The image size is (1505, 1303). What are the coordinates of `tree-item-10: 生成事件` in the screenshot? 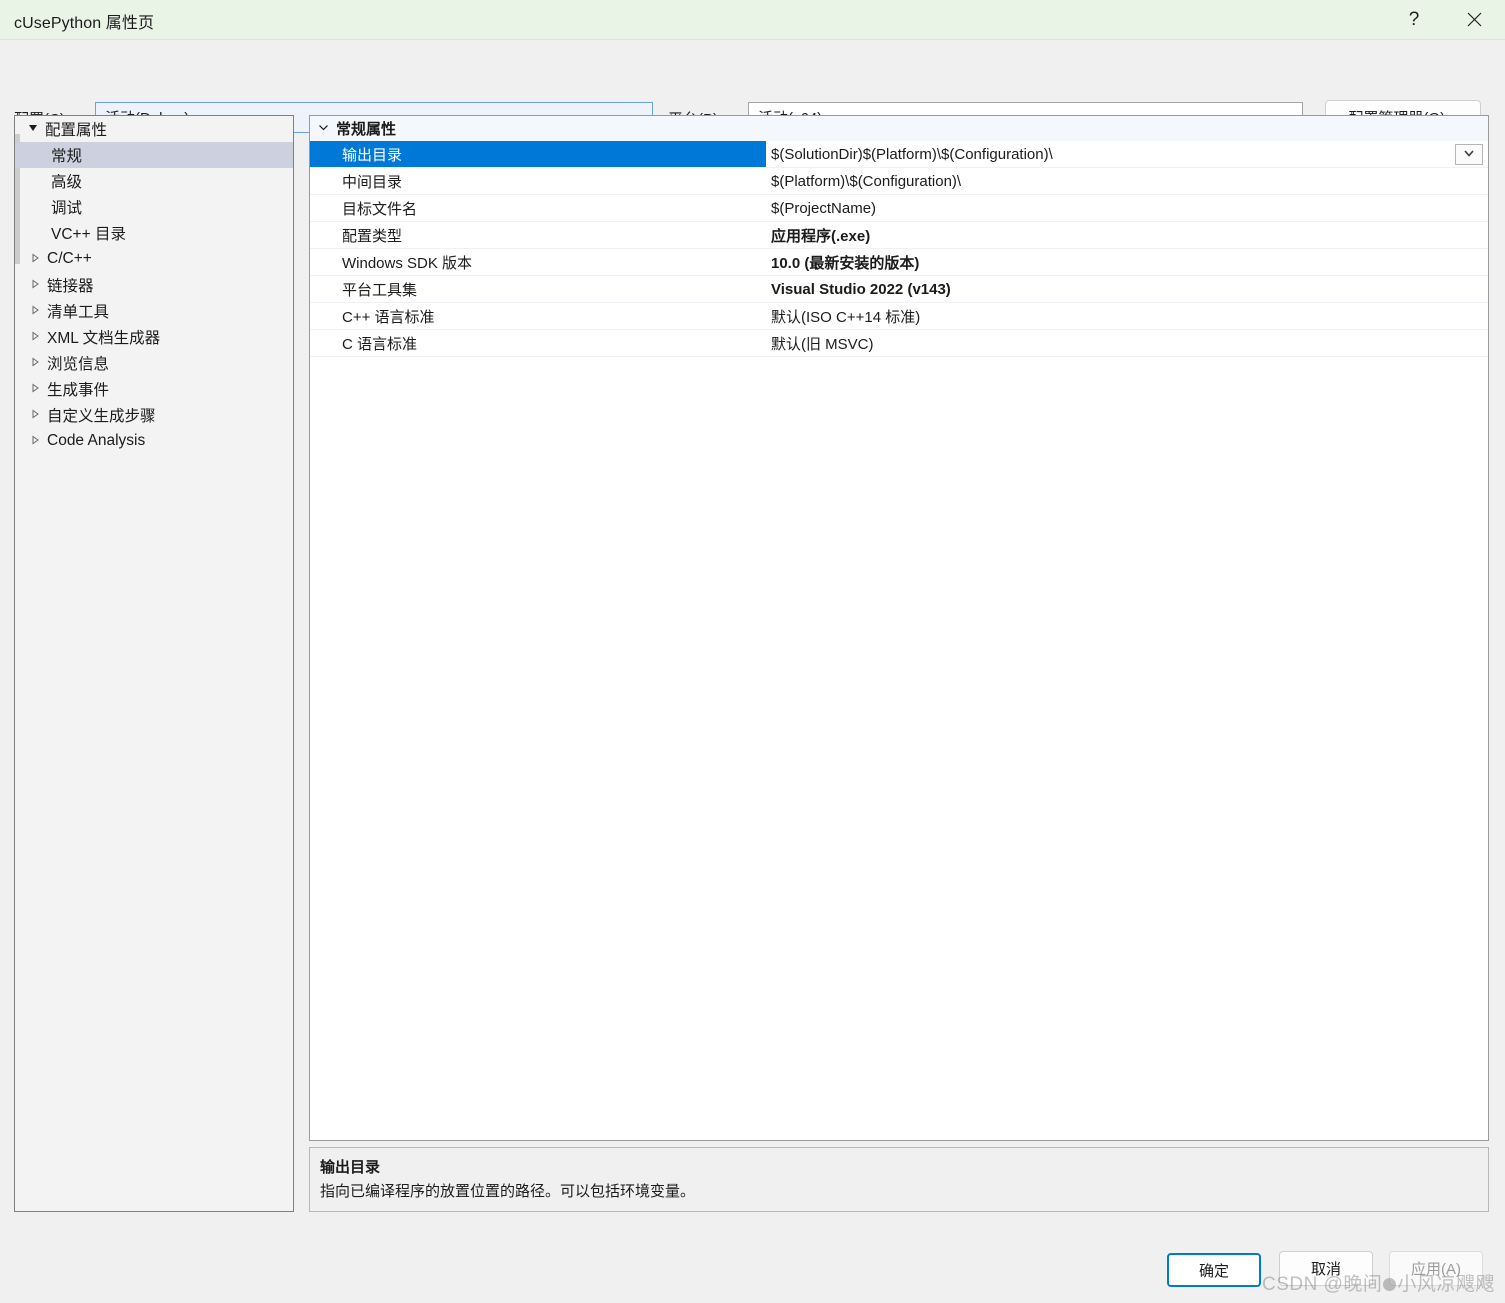 It's located at (154, 389).